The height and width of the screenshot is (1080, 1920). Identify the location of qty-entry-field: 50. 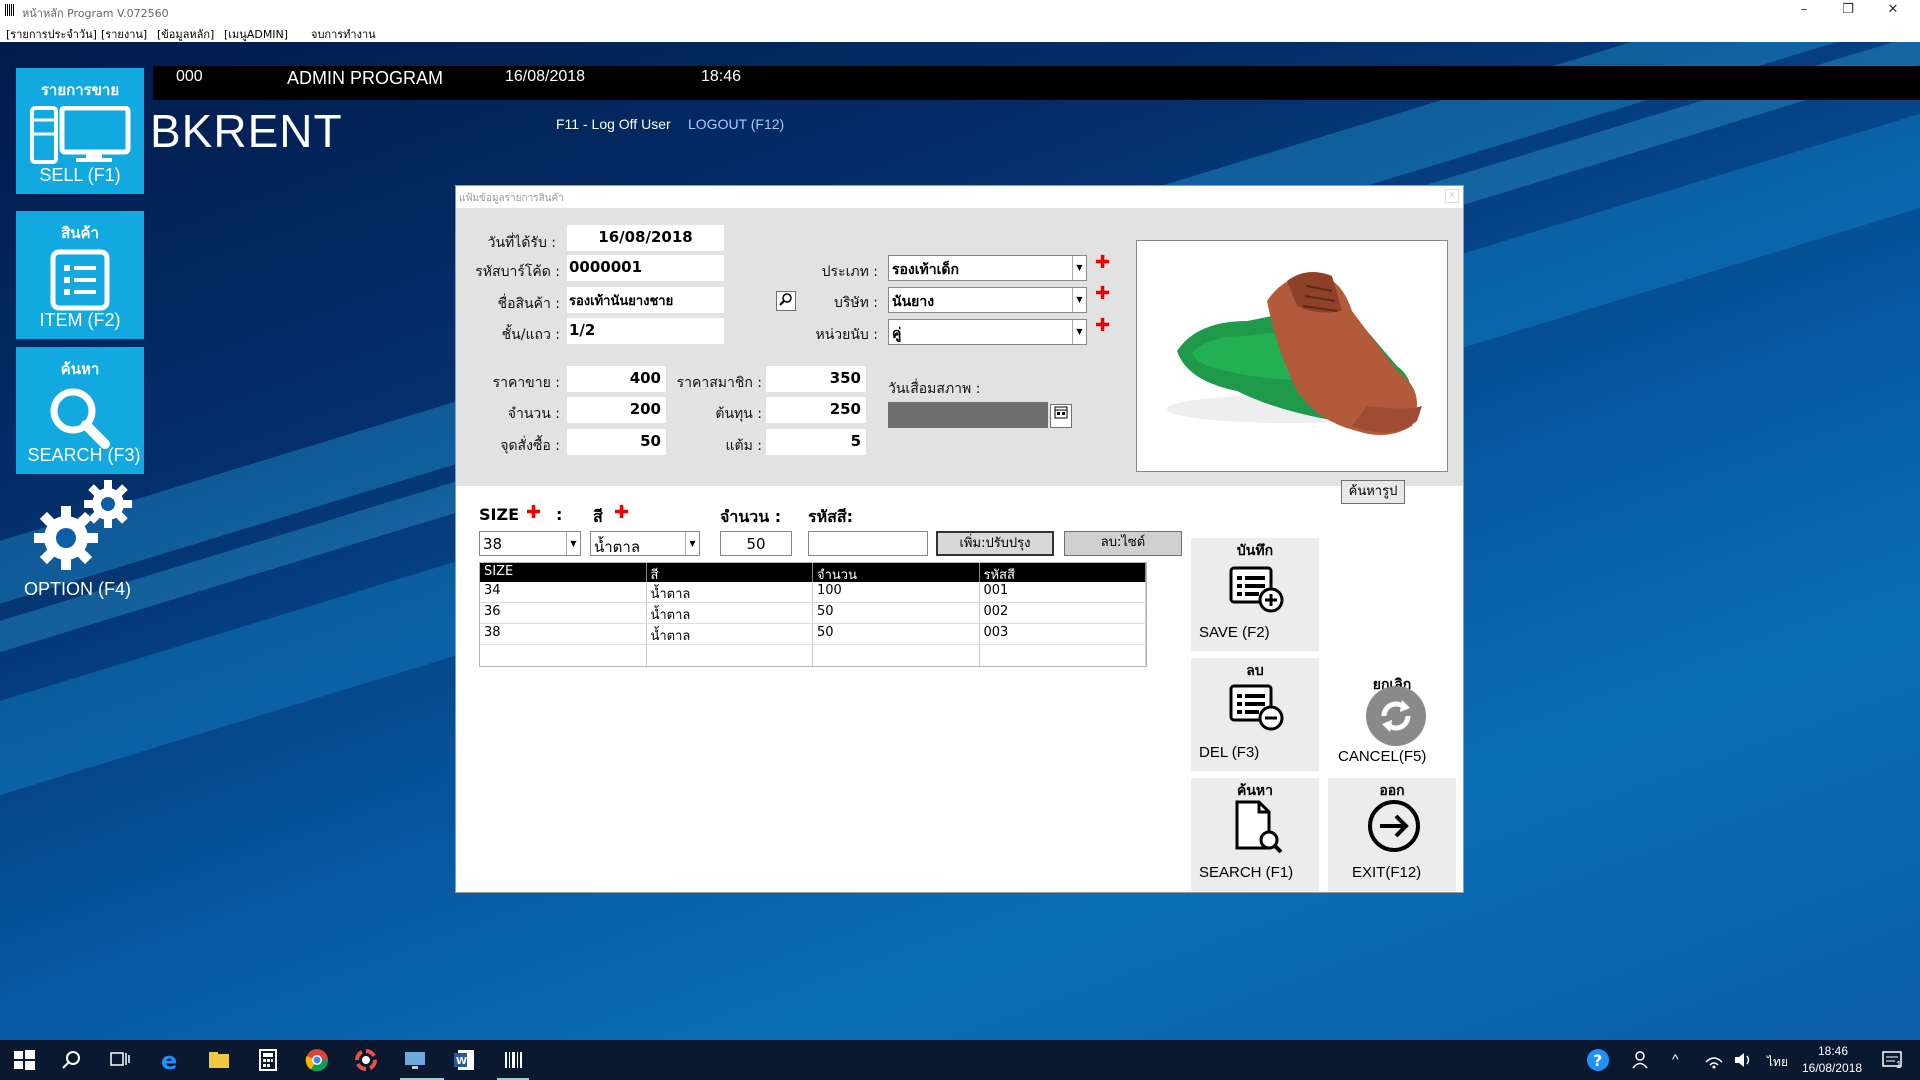
(756, 543).